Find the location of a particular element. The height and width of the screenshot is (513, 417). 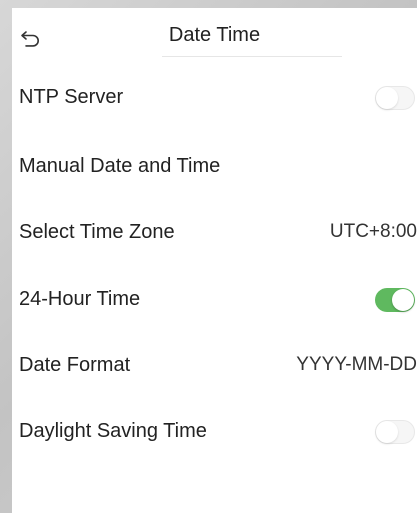

setting-label-ntp-server: NTP Server is located at coordinates (71, 97).